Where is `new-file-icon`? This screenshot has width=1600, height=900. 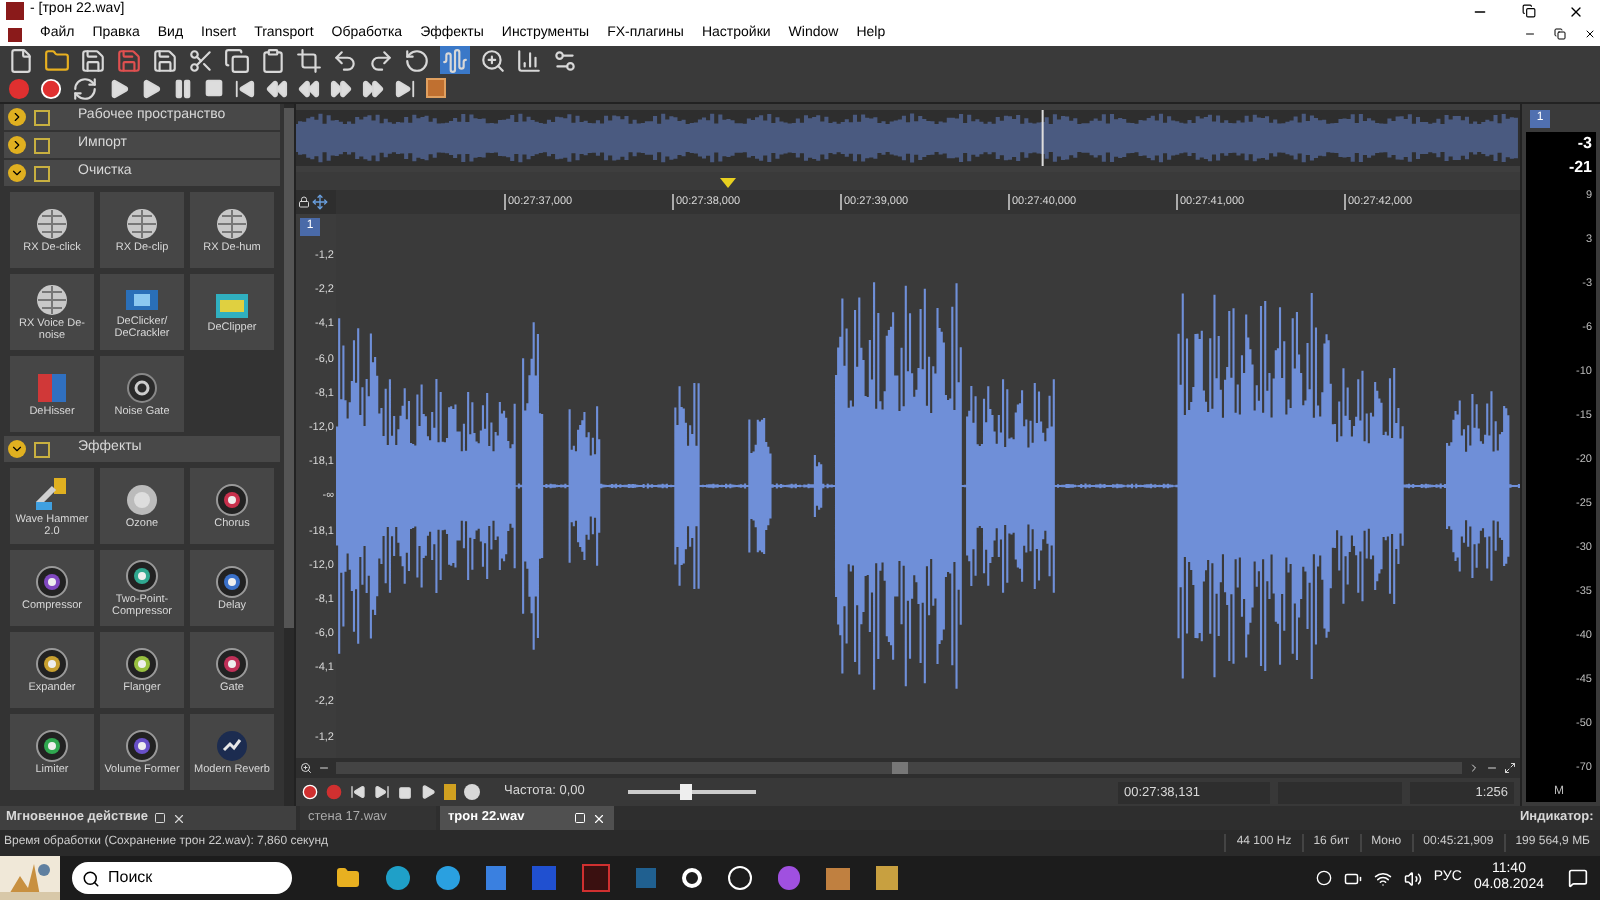 new-file-icon is located at coordinates (21, 60).